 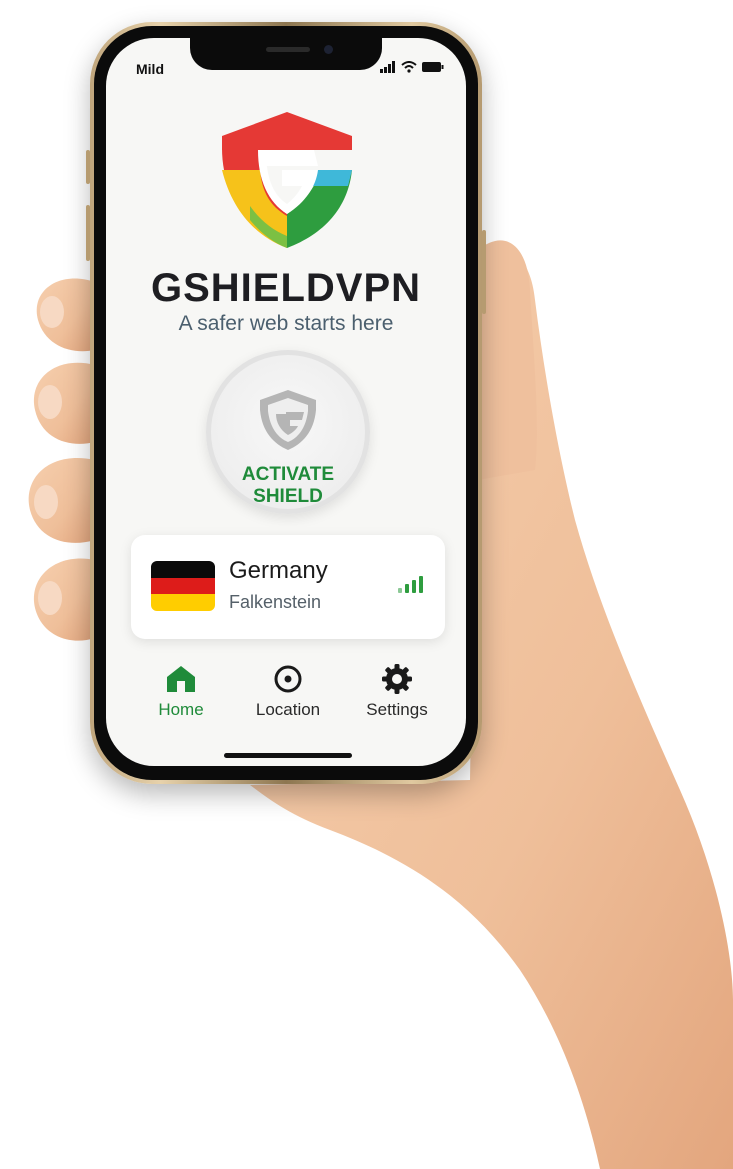 What do you see at coordinates (181, 709) in the screenshot?
I see `tab-home-label: Home` at bounding box center [181, 709].